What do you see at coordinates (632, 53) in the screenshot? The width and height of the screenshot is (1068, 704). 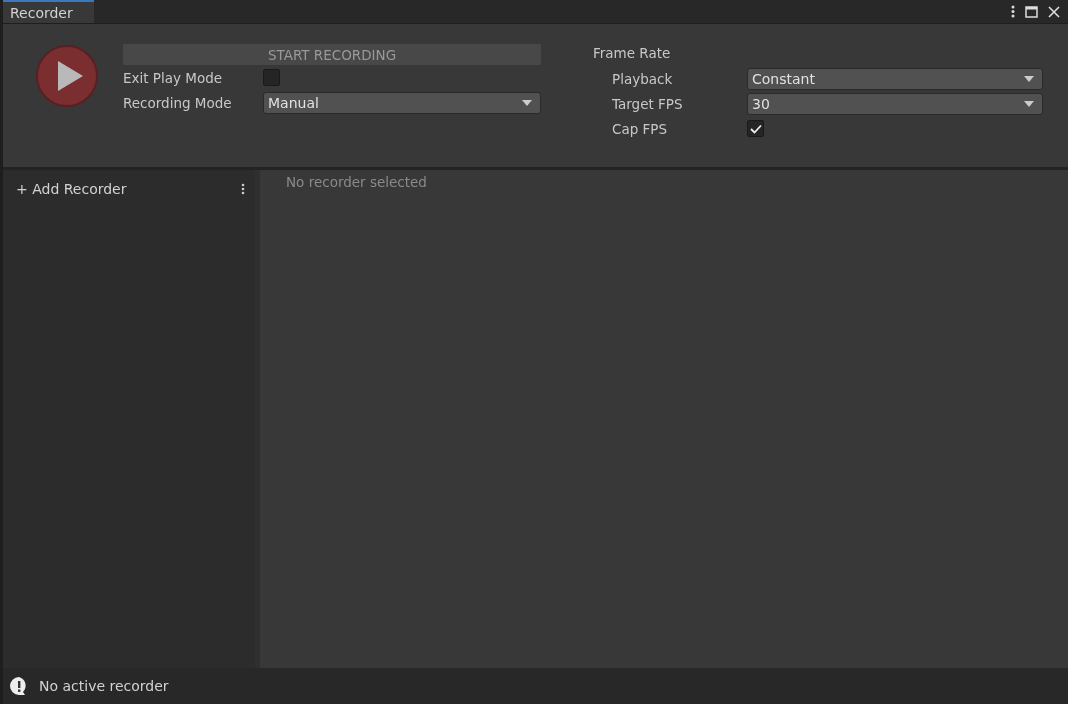 I see `section-title: Frame Rate` at bounding box center [632, 53].